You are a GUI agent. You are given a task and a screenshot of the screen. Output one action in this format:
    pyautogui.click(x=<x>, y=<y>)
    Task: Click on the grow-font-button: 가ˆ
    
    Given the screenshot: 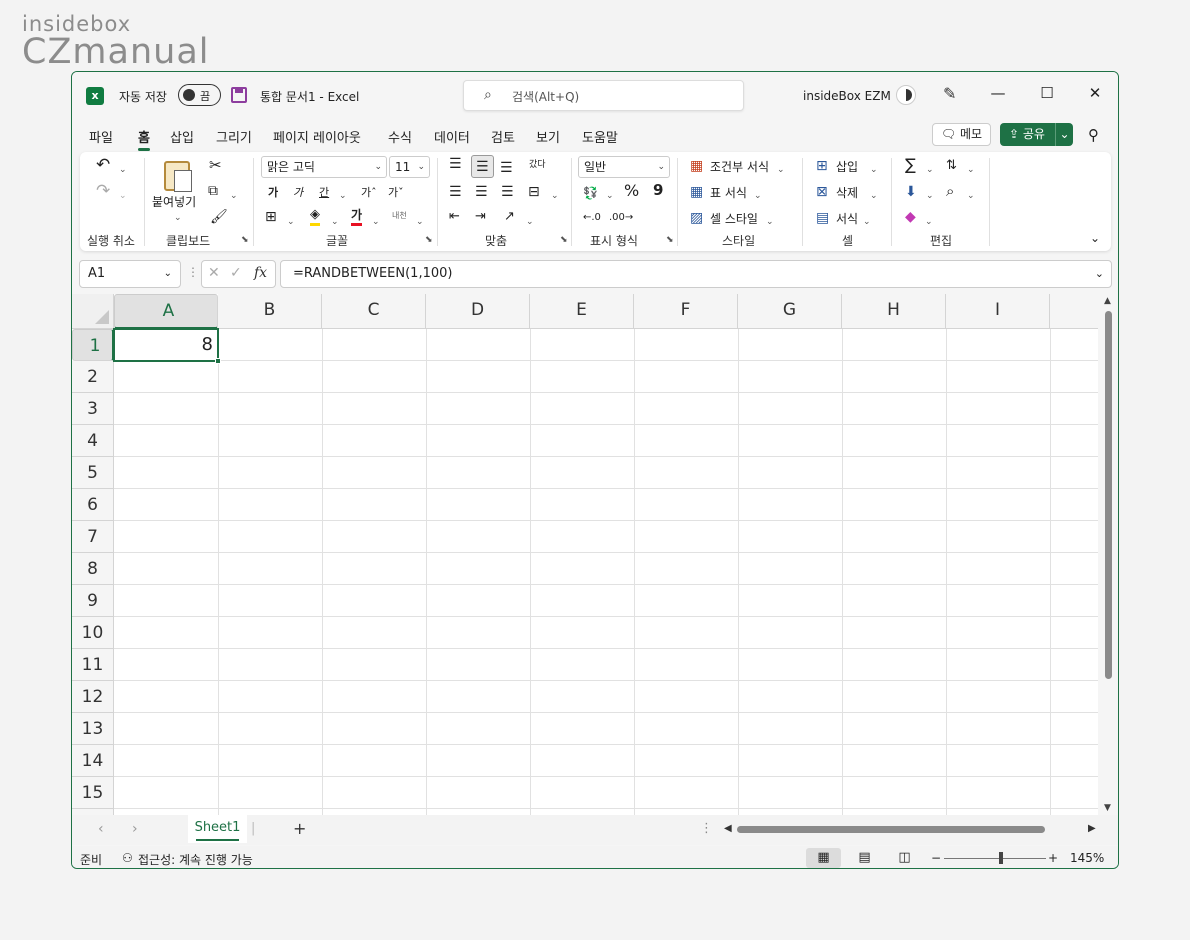 What is the action you would take?
    pyautogui.click(x=369, y=193)
    